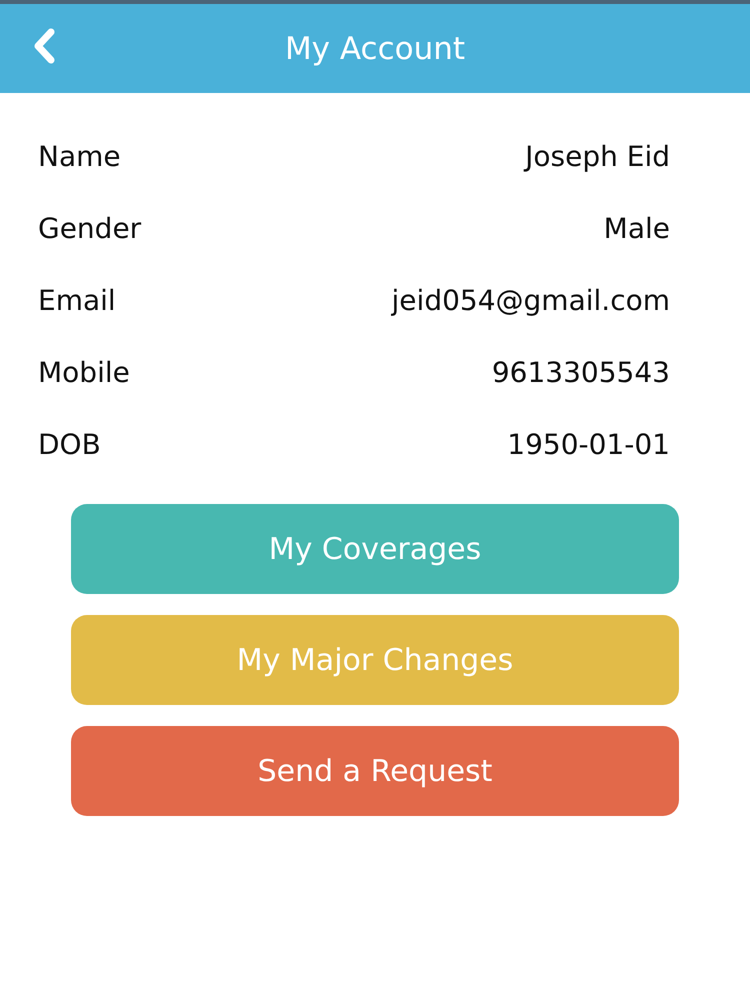 Image resolution: width=750 pixels, height=1000 pixels. What do you see at coordinates (375, 48) in the screenshot?
I see `screen-title: My Account` at bounding box center [375, 48].